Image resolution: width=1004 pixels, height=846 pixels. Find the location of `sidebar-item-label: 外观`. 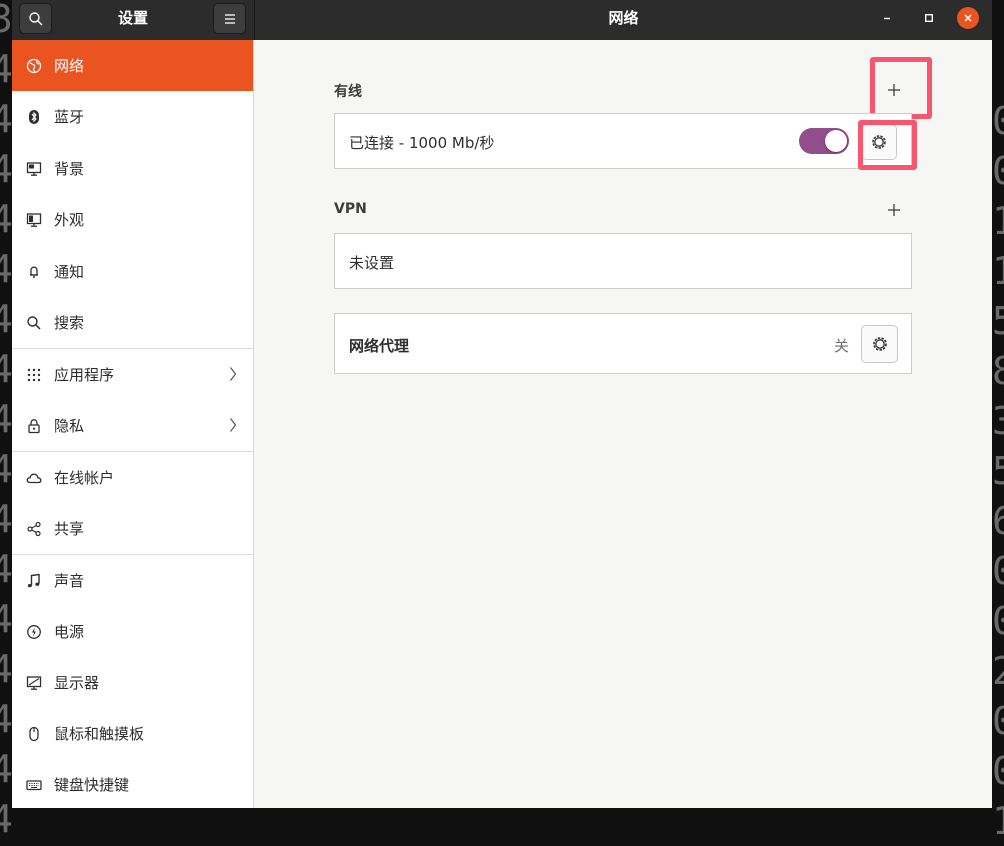

sidebar-item-label: 外观 is located at coordinates (69, 220).